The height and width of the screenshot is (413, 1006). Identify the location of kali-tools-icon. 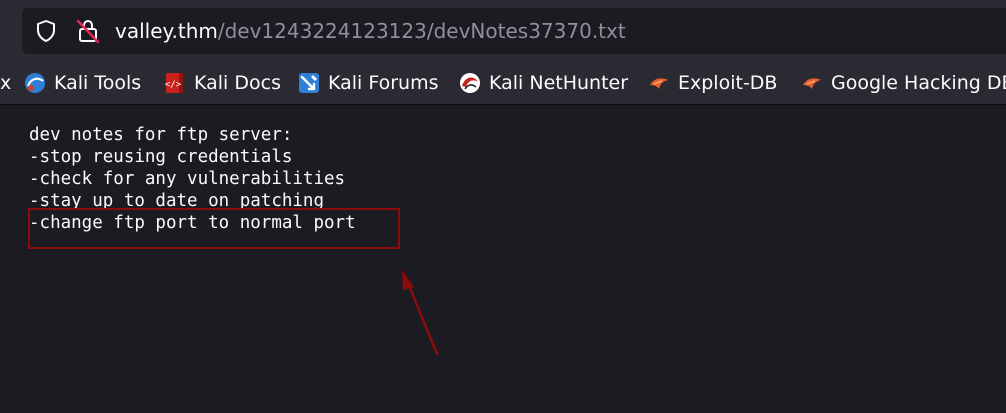
(35, 83).